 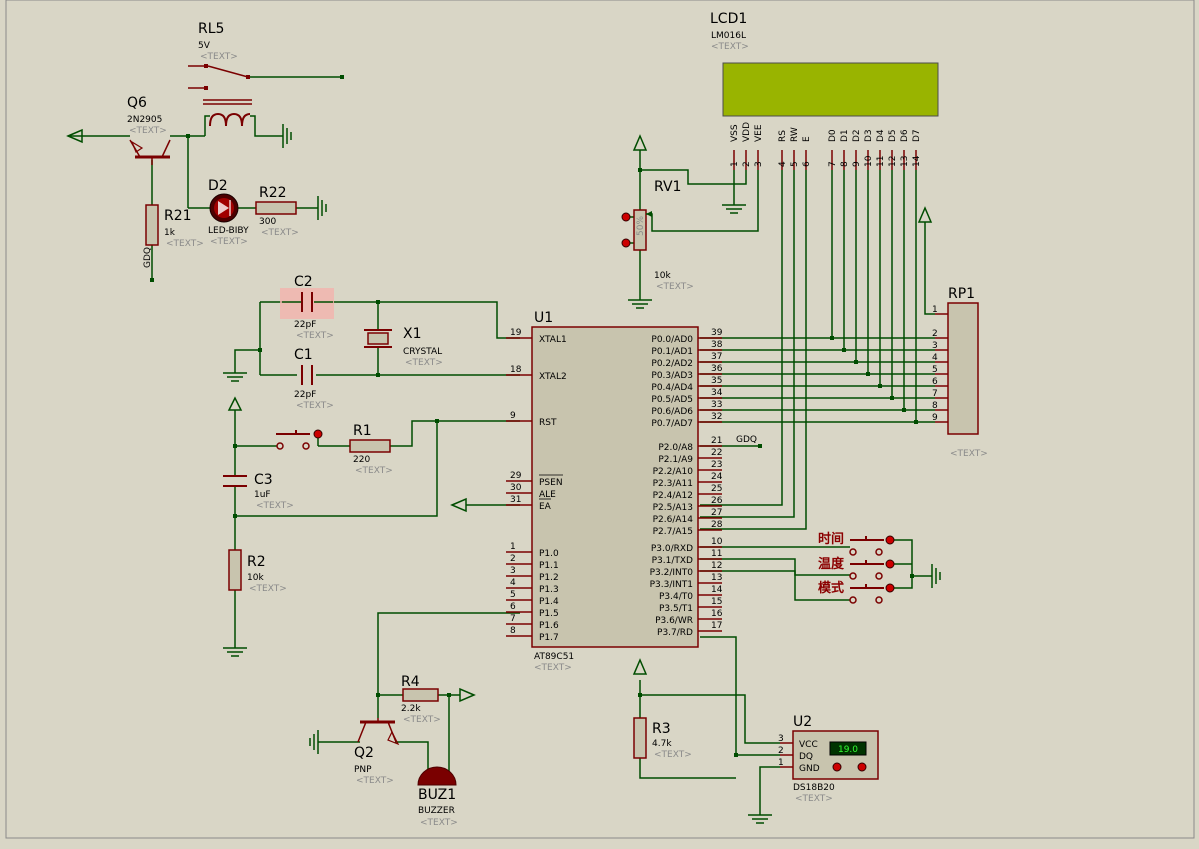 What do you see at coordinates (905, 135) in the screenshot?
I see `lcd-pin-name: D6` at bounding box center [905, 135].